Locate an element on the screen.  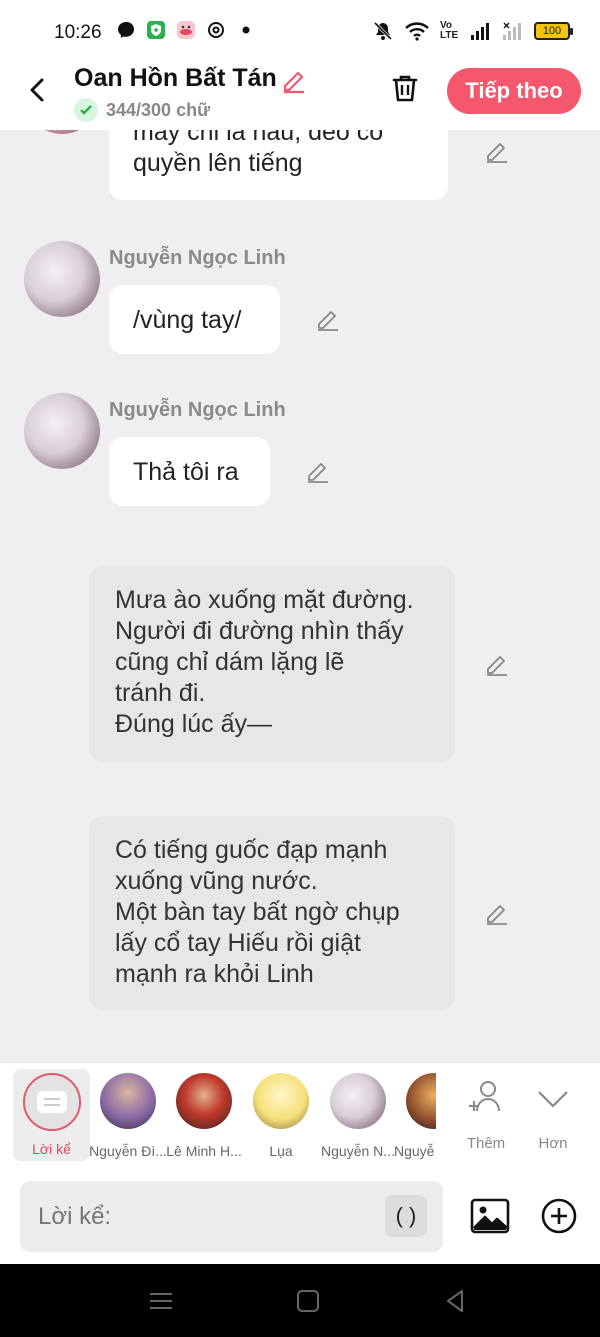
narrator-label: Lời kể is located at coordinates (51, 1149).